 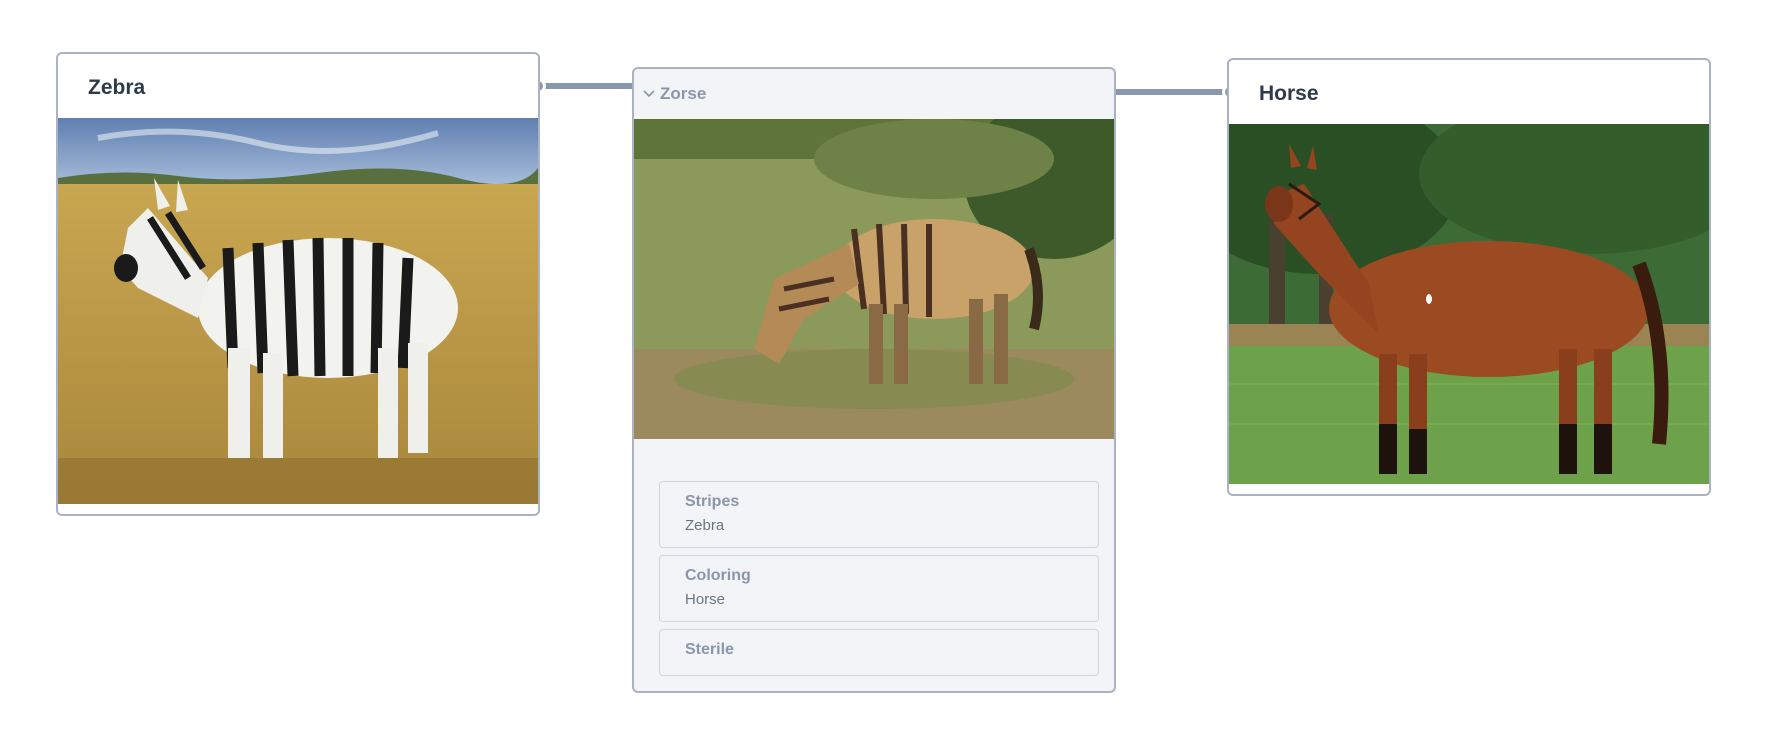 I want to click on edge-zebra-zorse, so click(x=586, y=86).